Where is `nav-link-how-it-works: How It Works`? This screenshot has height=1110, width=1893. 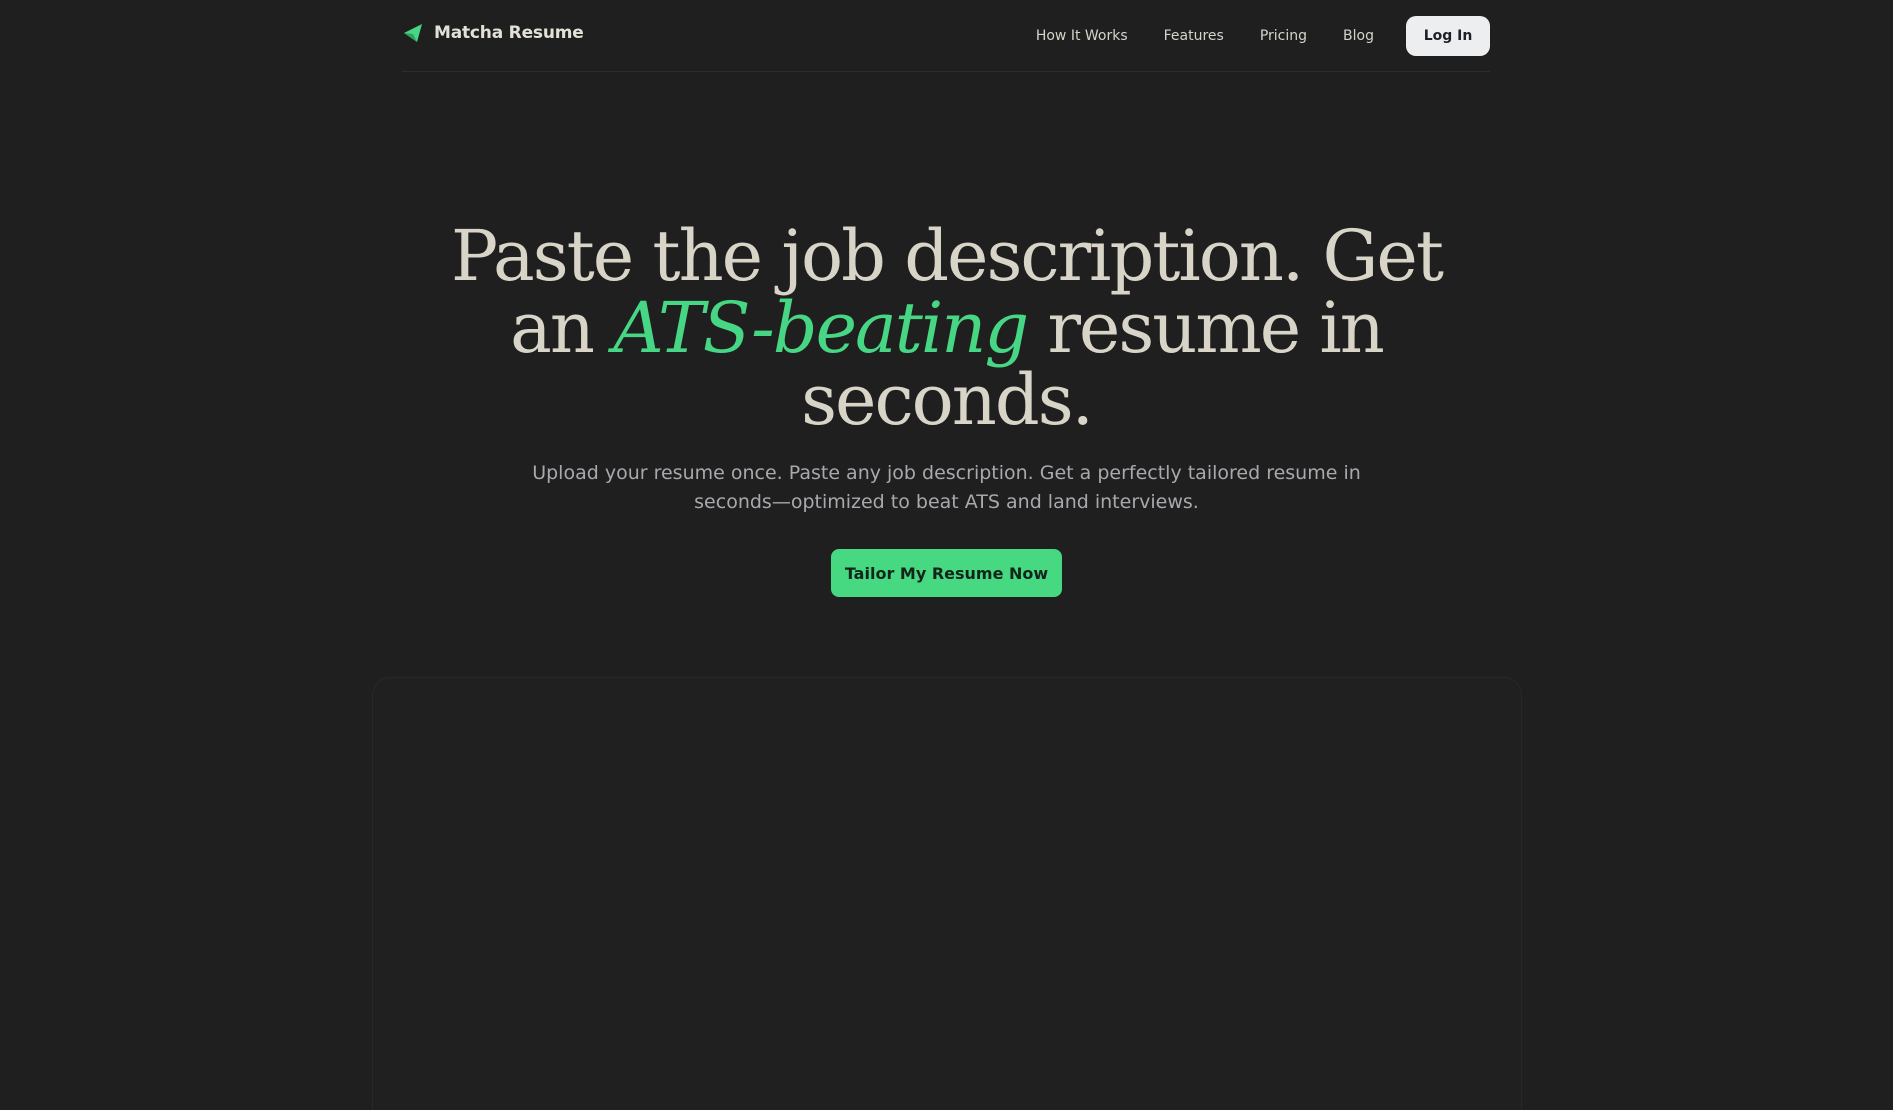 nav-link-how-it-works: How It Works is located at coordinates (1082, 36).